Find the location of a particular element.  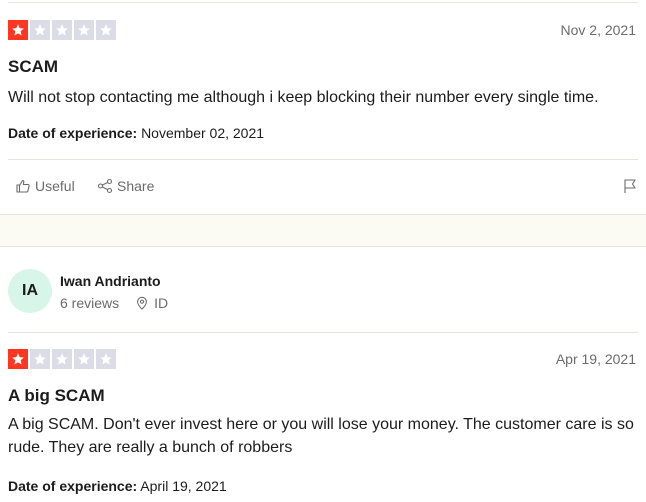

reviewer-country: ID is located at coordinates (161, 303).